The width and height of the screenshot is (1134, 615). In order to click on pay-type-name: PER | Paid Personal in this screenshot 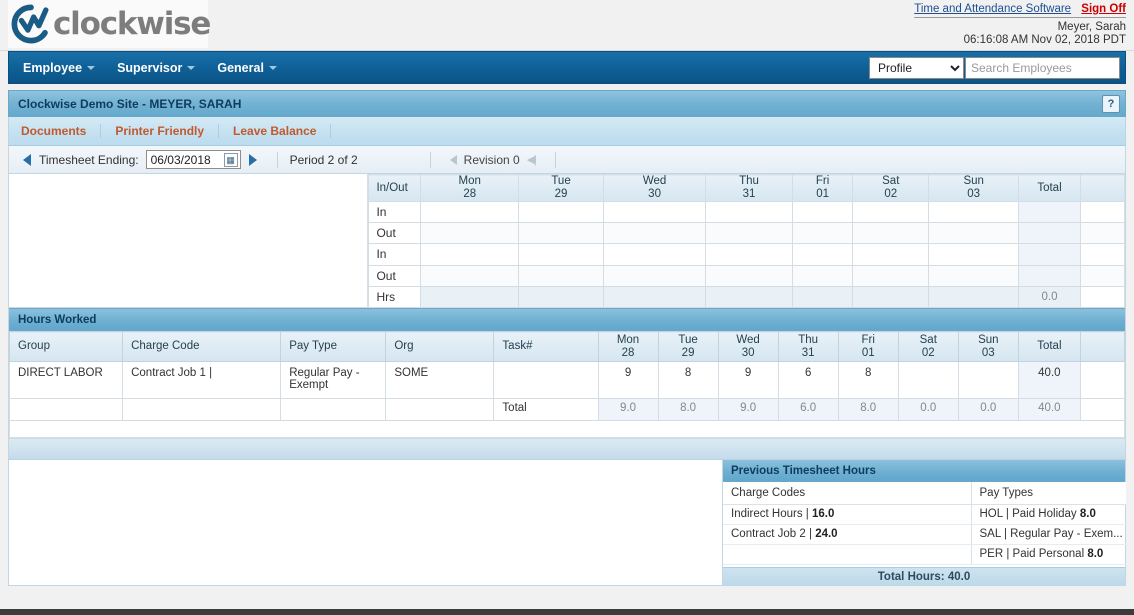, I will do `click(1032, 554)`.